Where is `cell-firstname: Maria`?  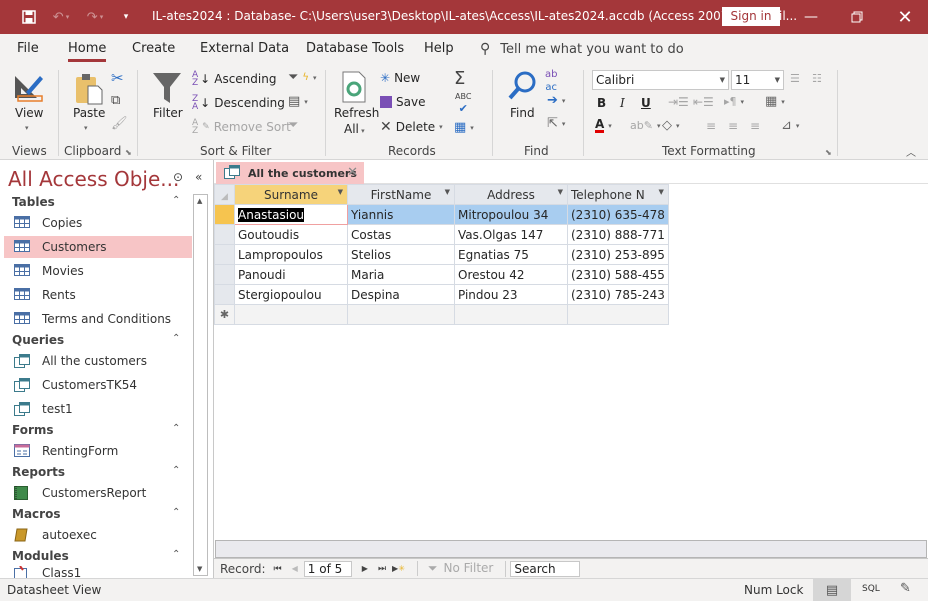 cell-firstname: Maria is located at coordinates (401, 274).